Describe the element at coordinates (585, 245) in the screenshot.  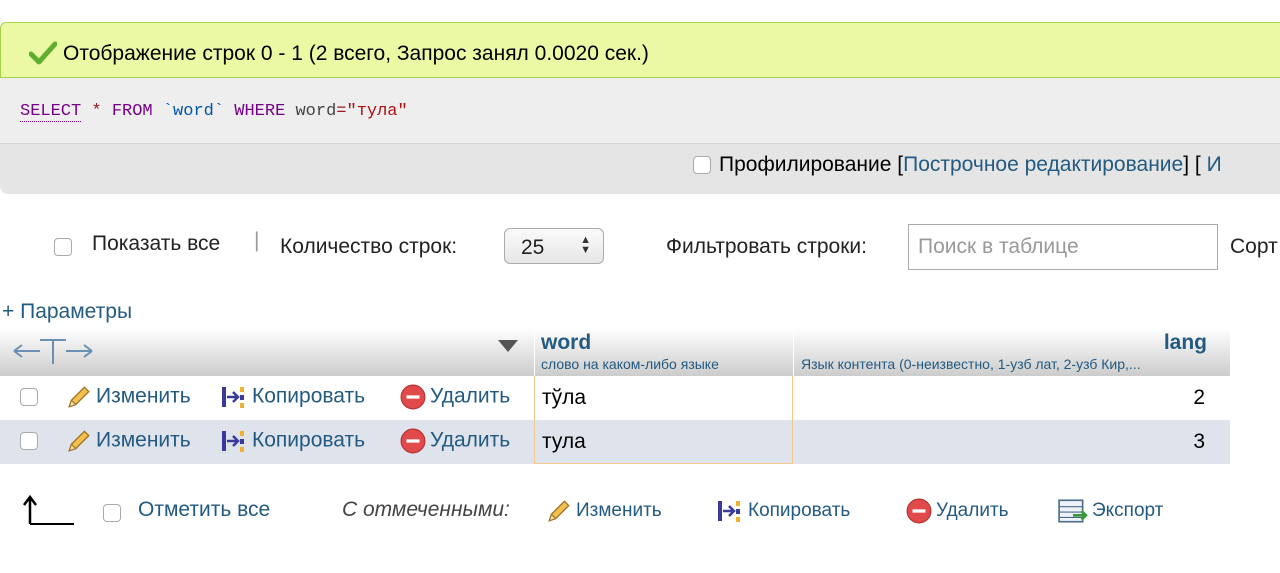
I see `select-arrows-icon: ▲ ▼` at that location.